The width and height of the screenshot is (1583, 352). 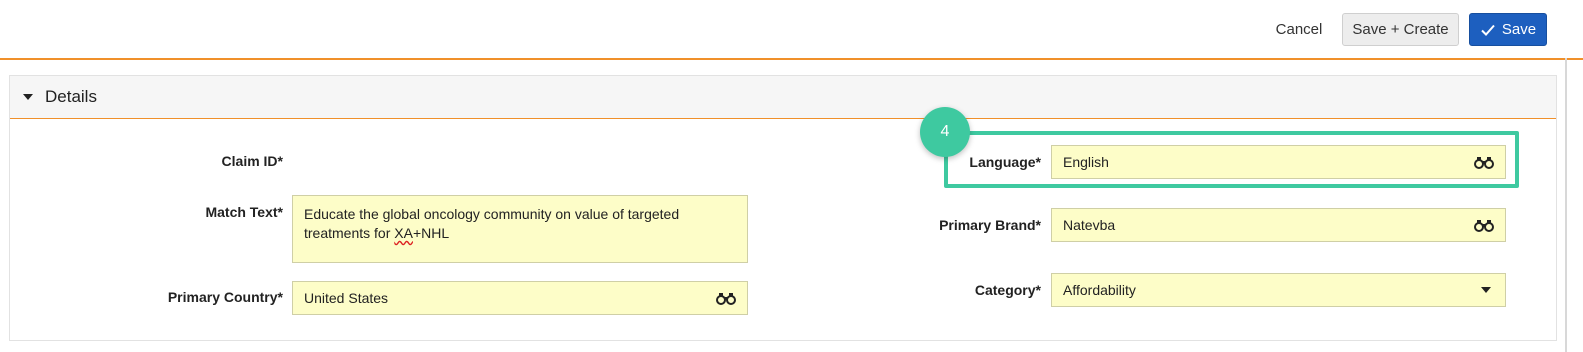 I want to click on save-button-label: Save, so click(x=1519, y=29).